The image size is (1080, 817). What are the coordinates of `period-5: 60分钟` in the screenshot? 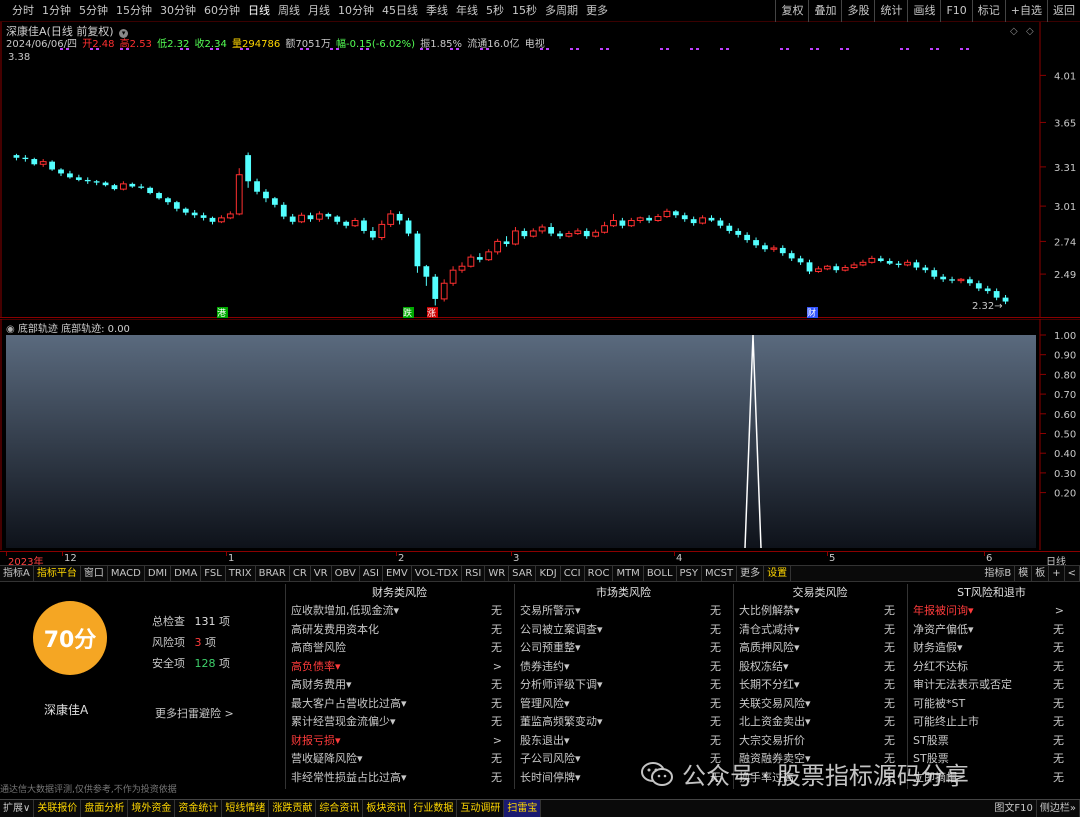 It's located at (222, 11).